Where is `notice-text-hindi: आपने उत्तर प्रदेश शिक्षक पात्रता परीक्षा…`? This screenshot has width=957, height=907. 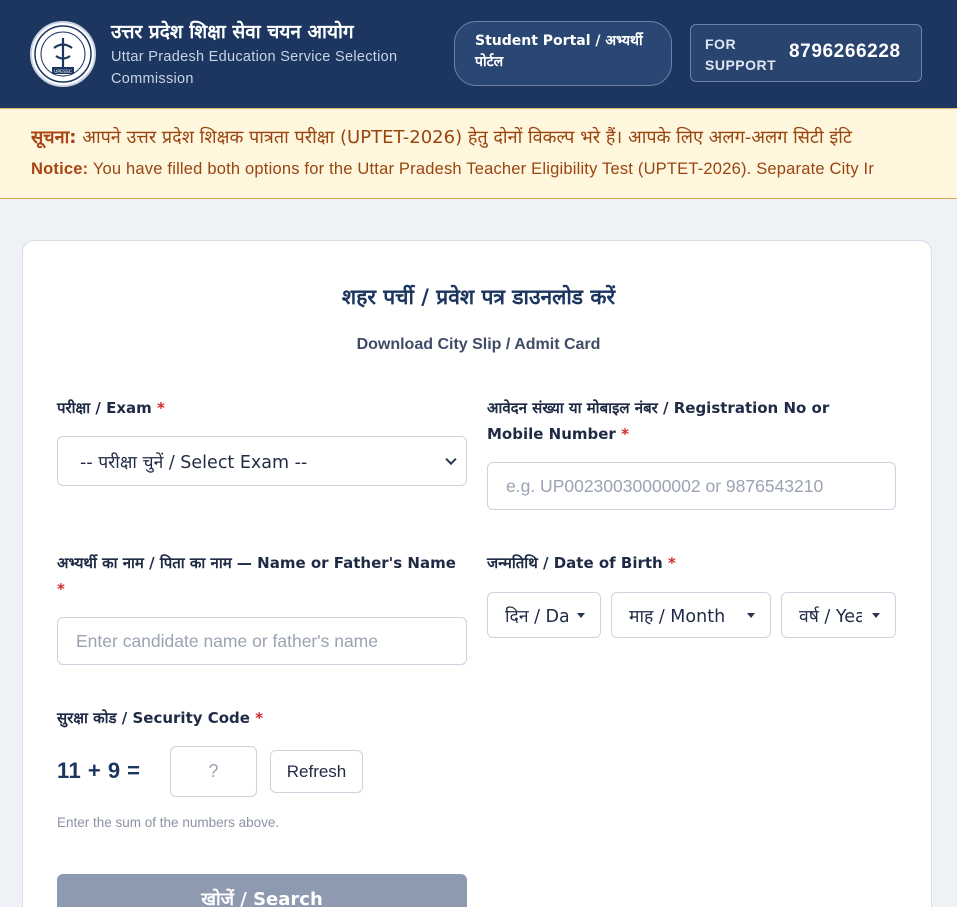
notice-text-hindi: आपने उत्तर प्रदेश शिक्षक पात्रता परीक्षा… is located at coordinates (467, 137).